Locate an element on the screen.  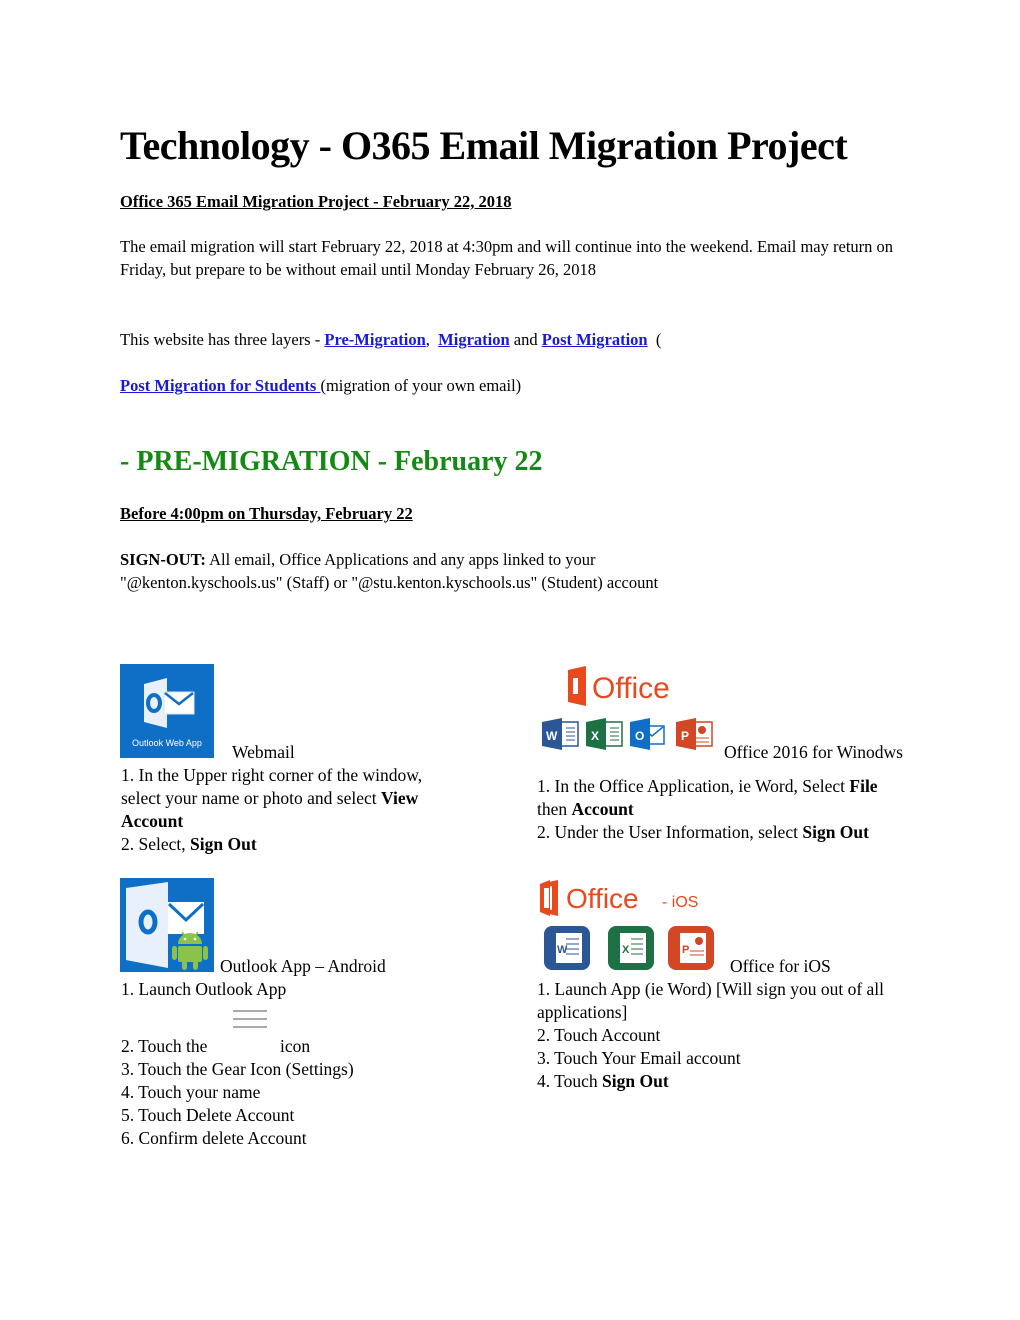
layers-suffix: ( is located at coordinates (654, 339).